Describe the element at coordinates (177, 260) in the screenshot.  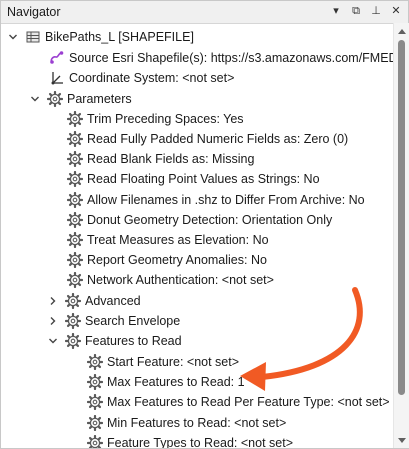
I see `tree-item-label: Report Geometry Anomalies: No` at that location.